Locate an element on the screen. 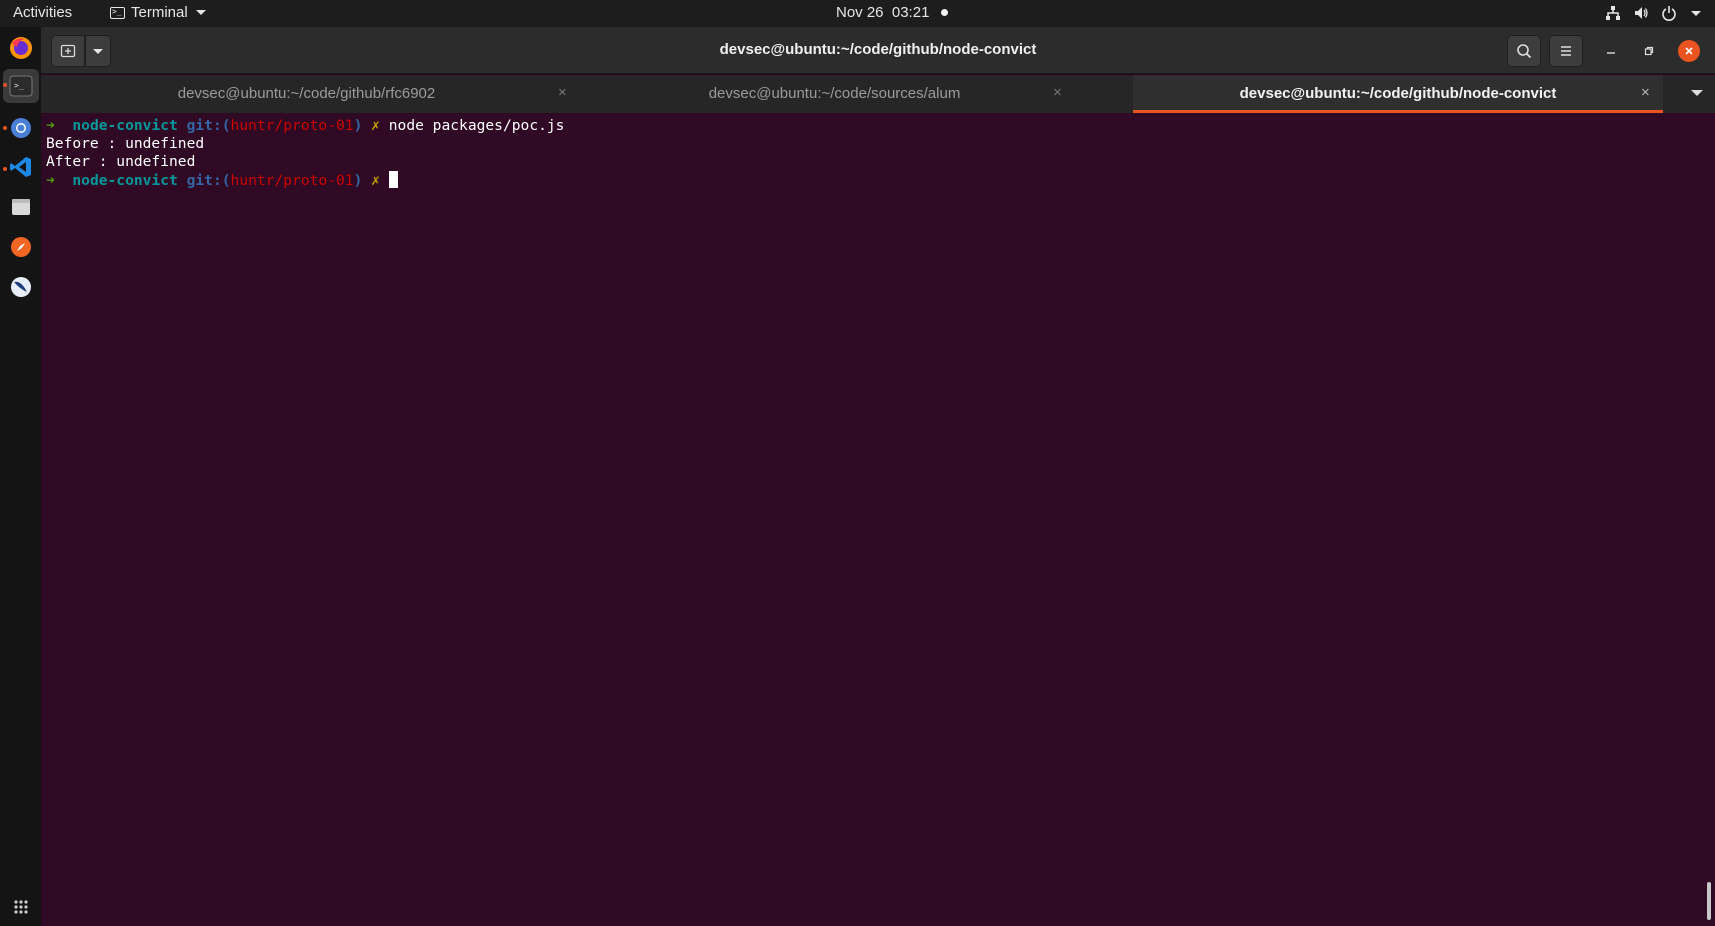 This screenshot has height=926, width=1715. app-menu: >_ Terminal is located at coordinates (158, 12).